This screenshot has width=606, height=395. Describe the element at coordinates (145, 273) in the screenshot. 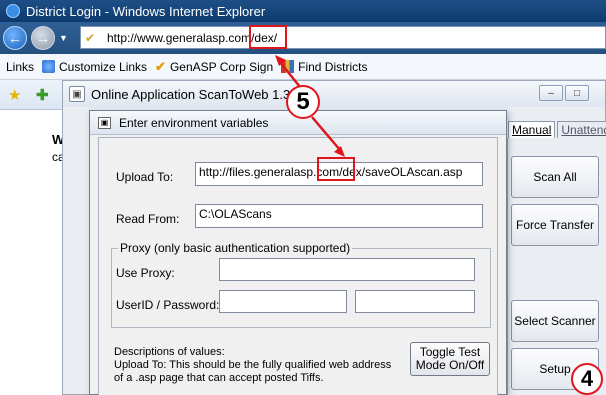

I see `use-proxy-label: Use Proxy:` at that location.